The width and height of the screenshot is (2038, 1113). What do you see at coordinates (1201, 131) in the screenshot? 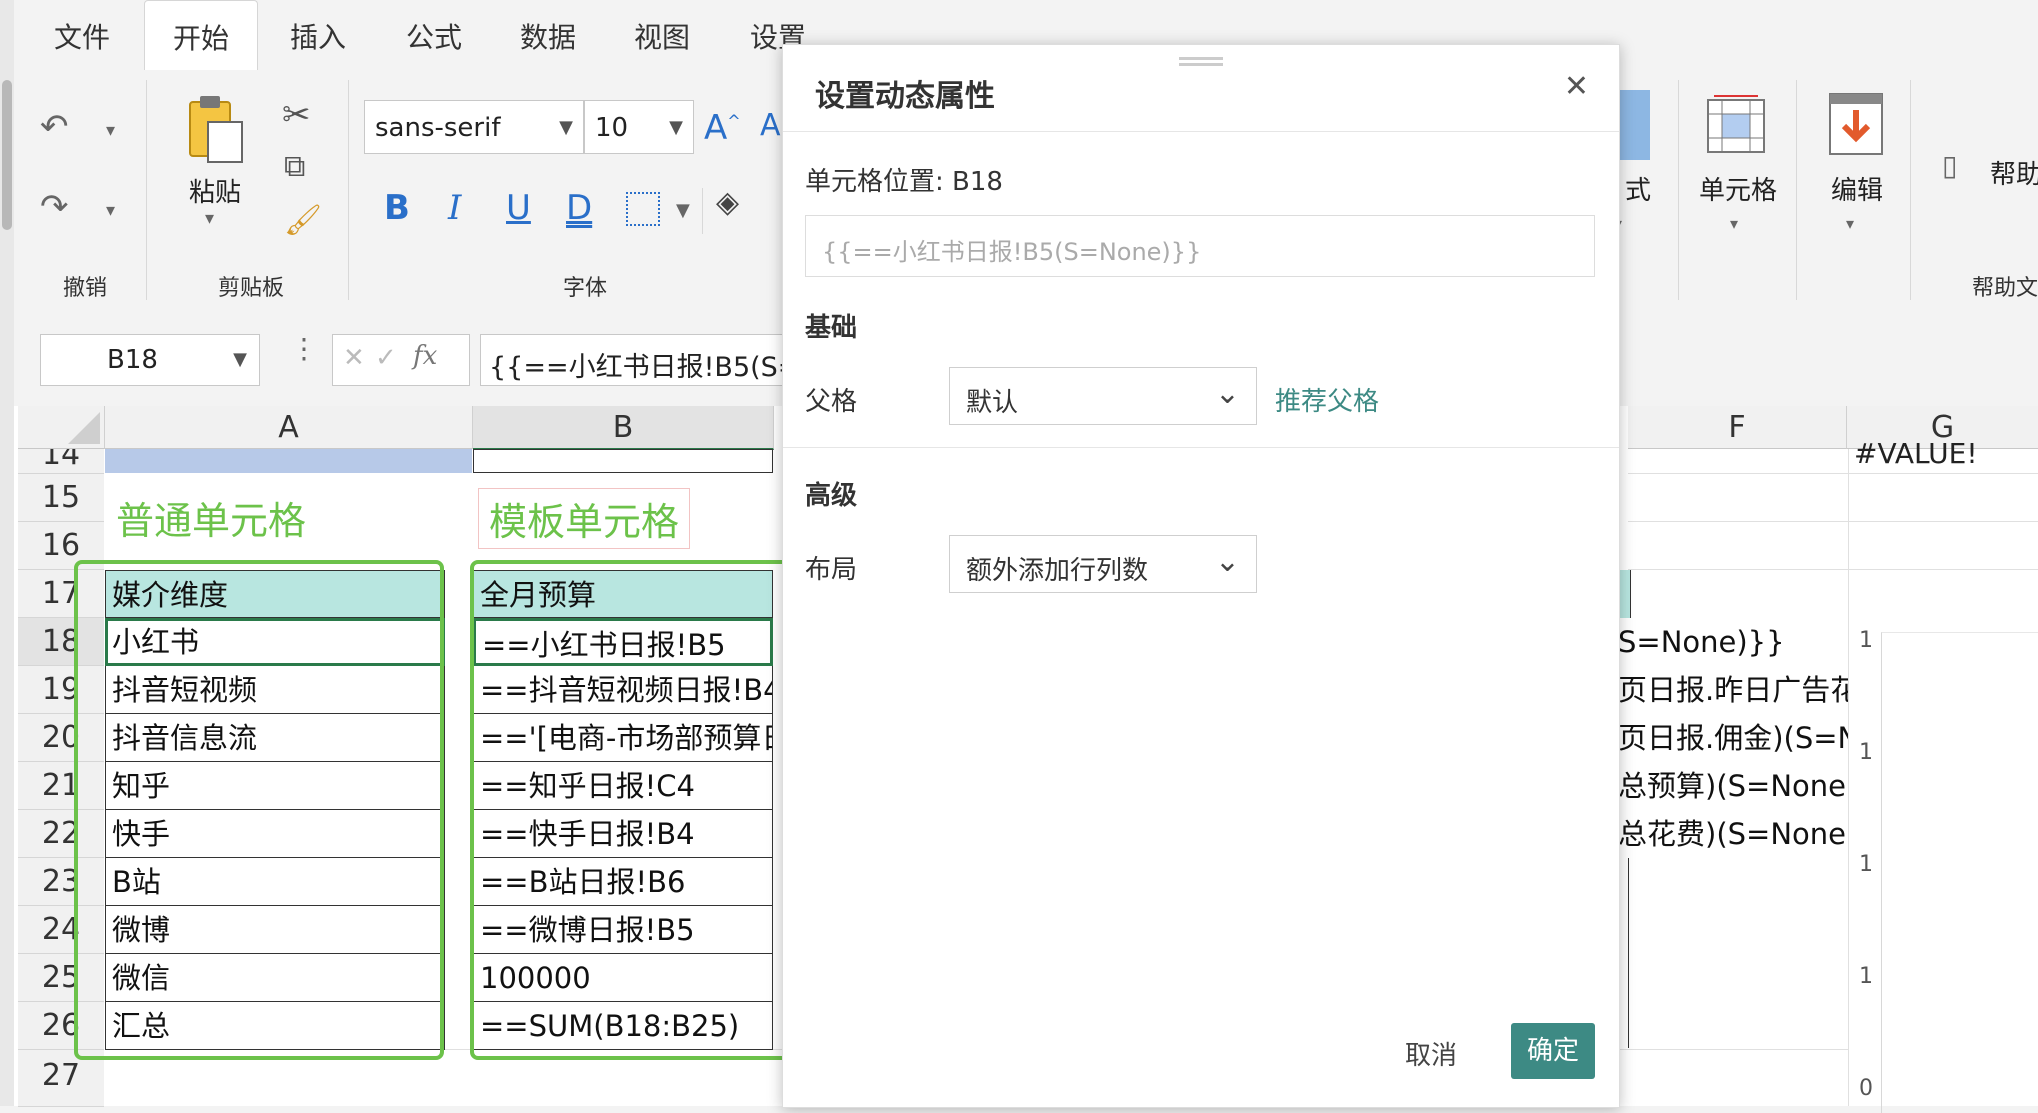
I see `divider` at bounding box center [1201, 131].